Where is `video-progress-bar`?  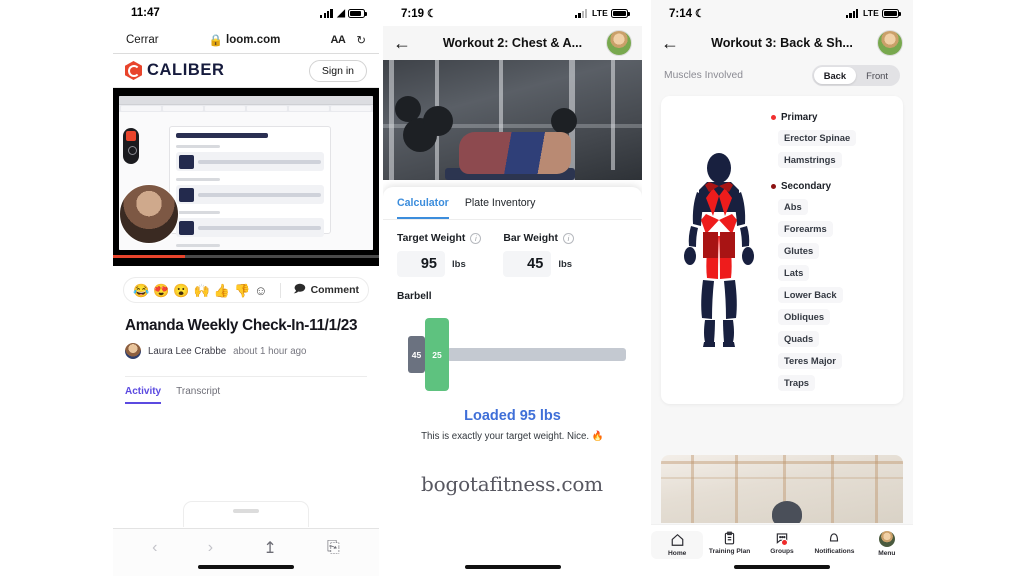 video-progress-bar is located at coordinates (246, 256).